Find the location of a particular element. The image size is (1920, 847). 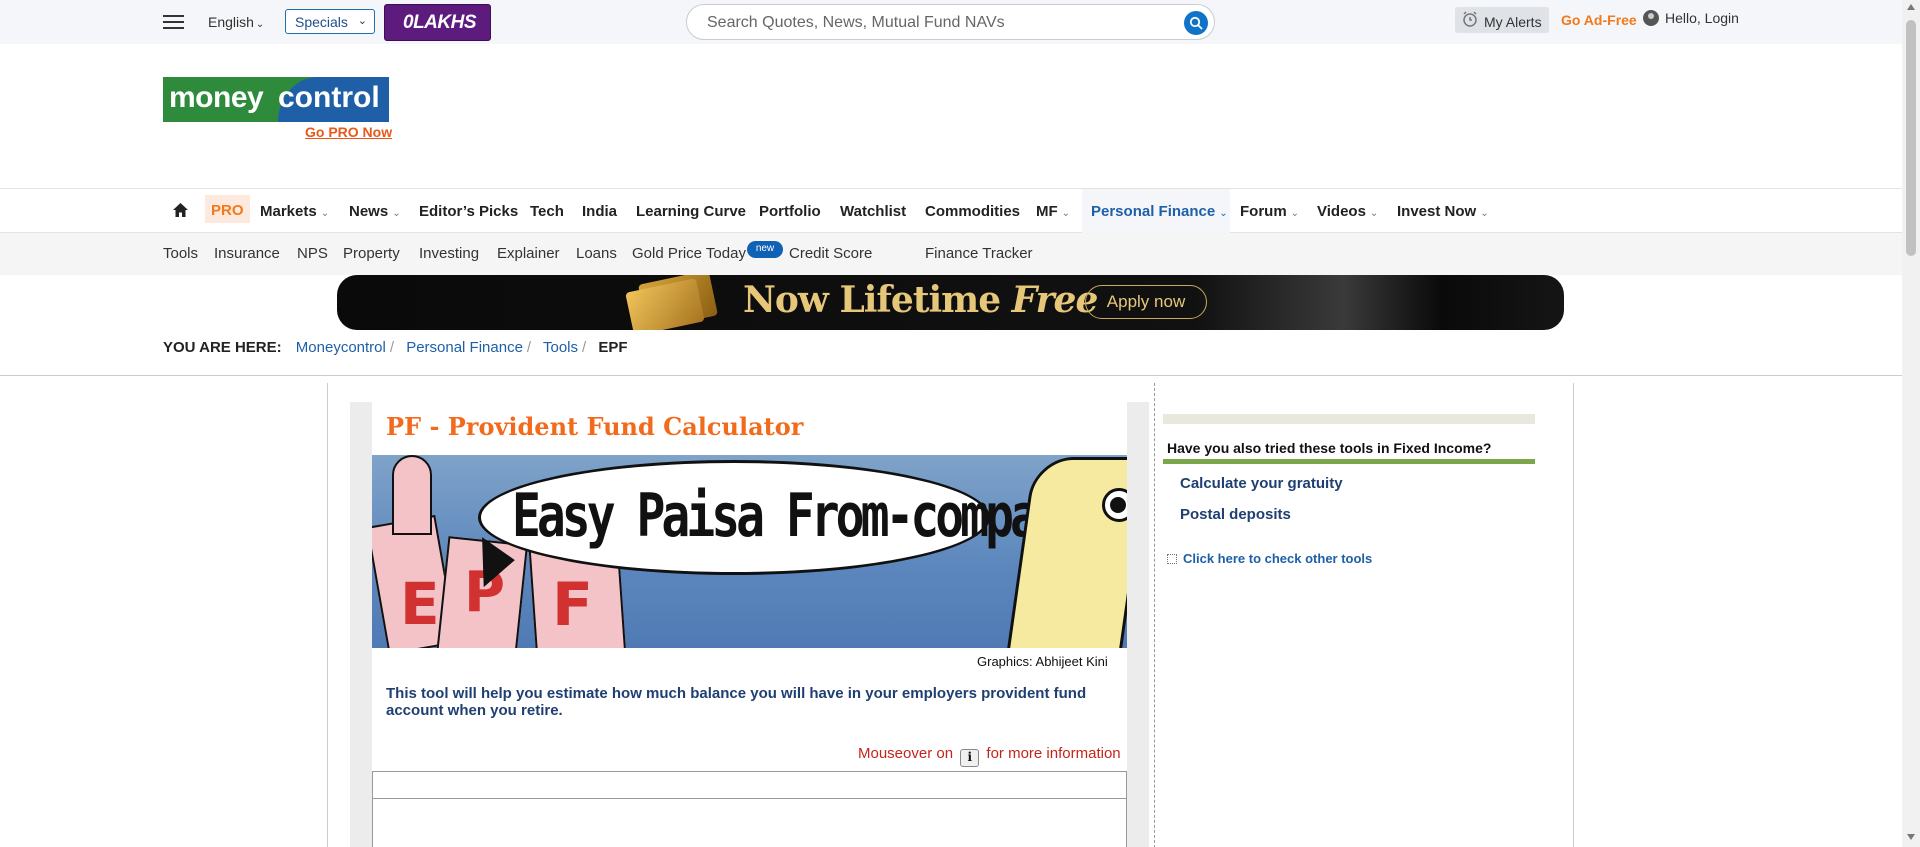

olakhs-label: 0LAKHS is located at coordinates (440, 22).